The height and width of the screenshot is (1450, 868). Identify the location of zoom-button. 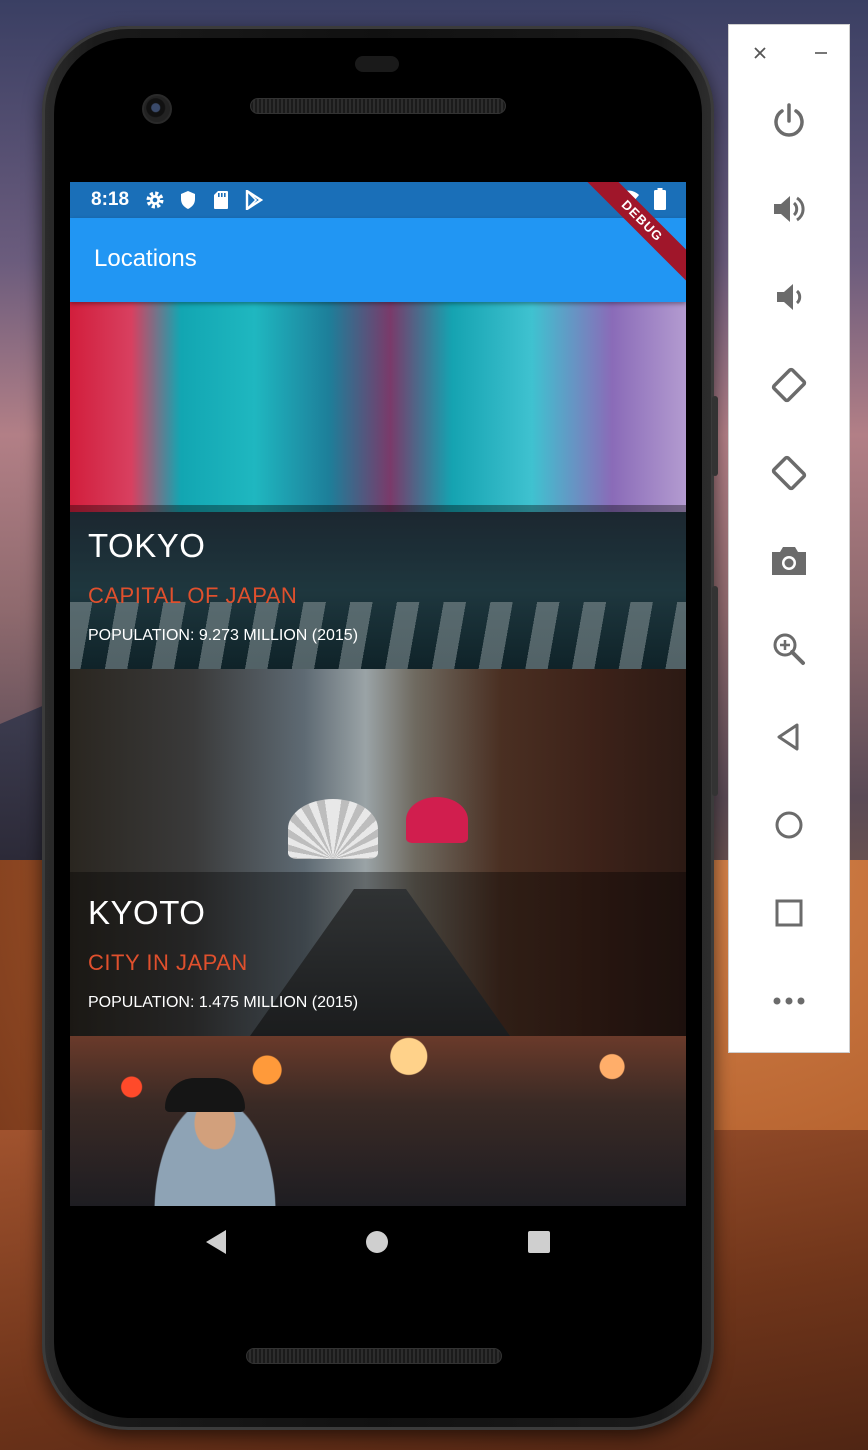
(789, 649).